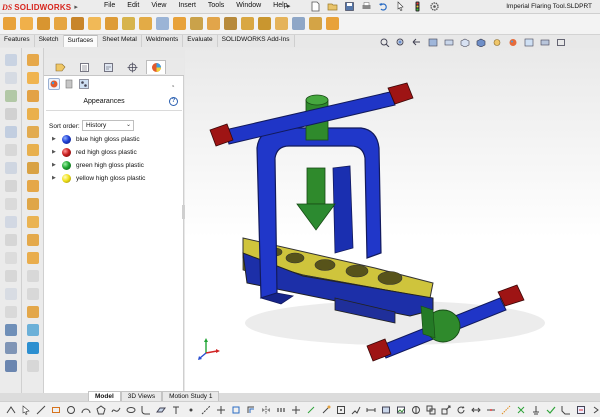  I want to click on select-icon, so click(400, 6).